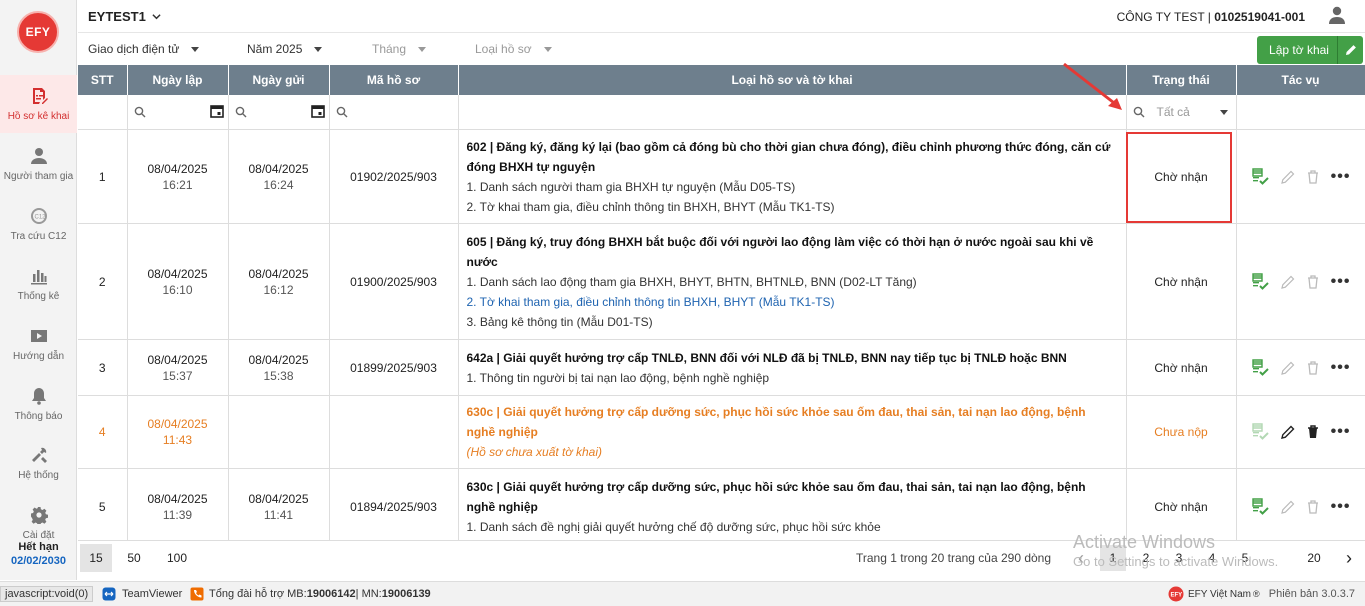 This screenshot has width=1365, height=606. What do you see at coordinates (1081, 558) in the screenshot?
I see `prev-page-button: ‹` at bounding box center [1081, 558].